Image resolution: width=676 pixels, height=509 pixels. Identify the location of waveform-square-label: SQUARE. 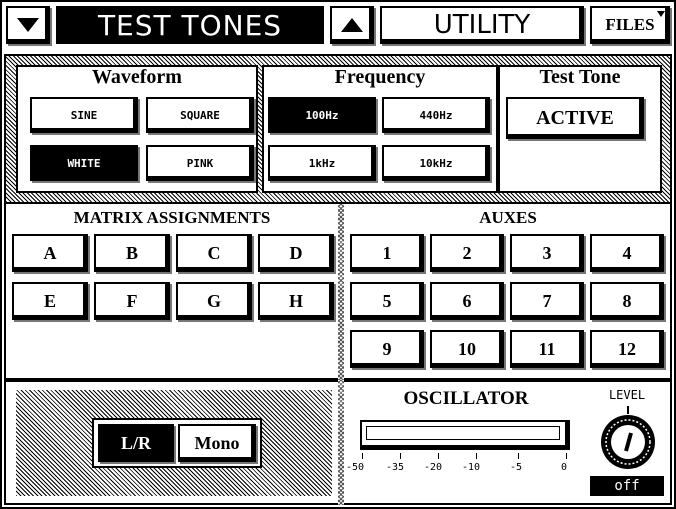
(200, 115).